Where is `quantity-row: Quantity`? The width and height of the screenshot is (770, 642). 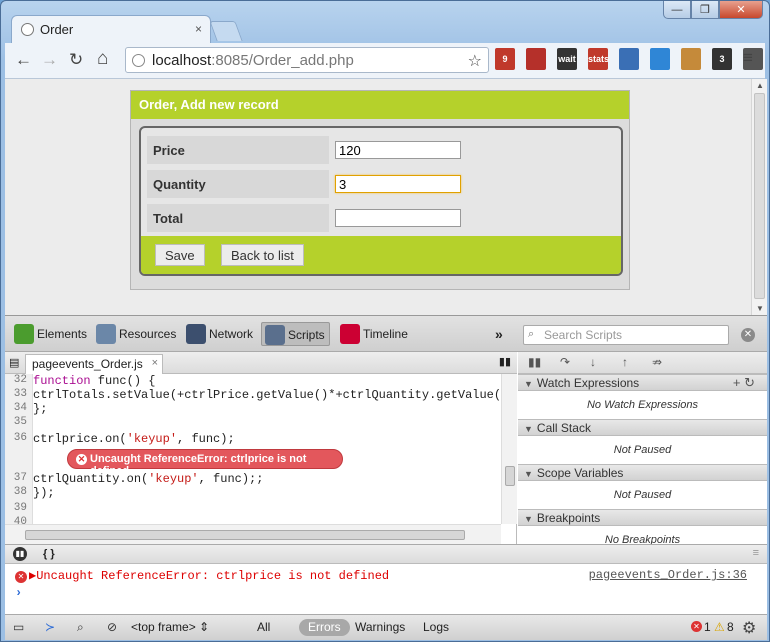
quantity-row: Quantity is located at coordinates (382, 184).